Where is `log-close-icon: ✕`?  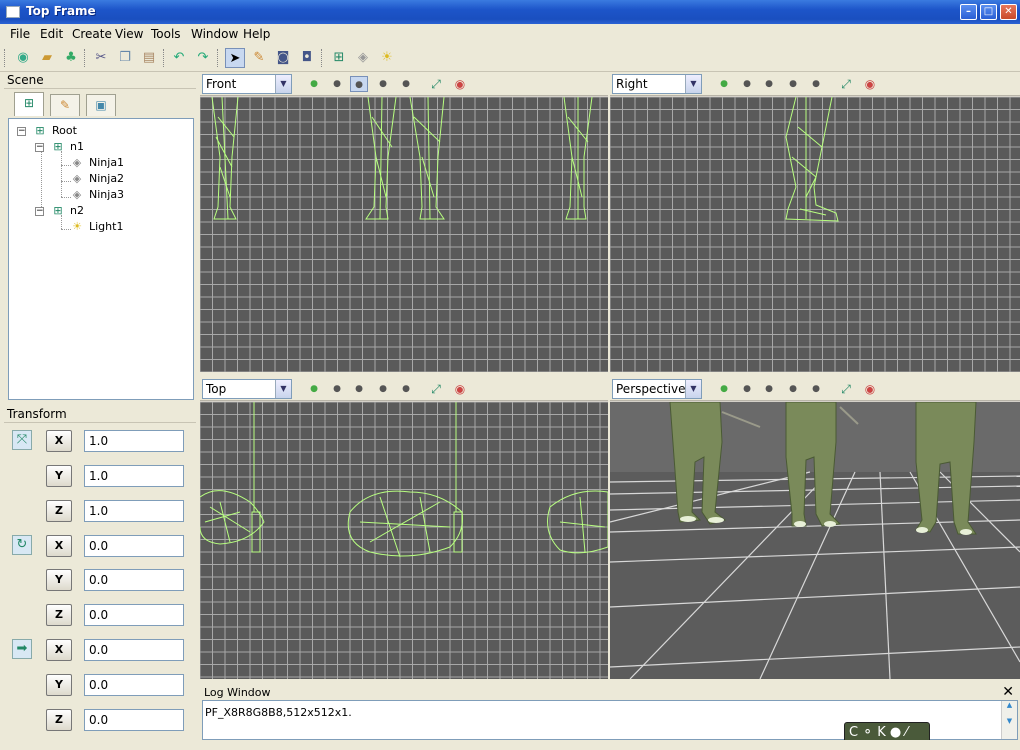 log-close-icon: ✕ is located at coordinates (1008, 692).